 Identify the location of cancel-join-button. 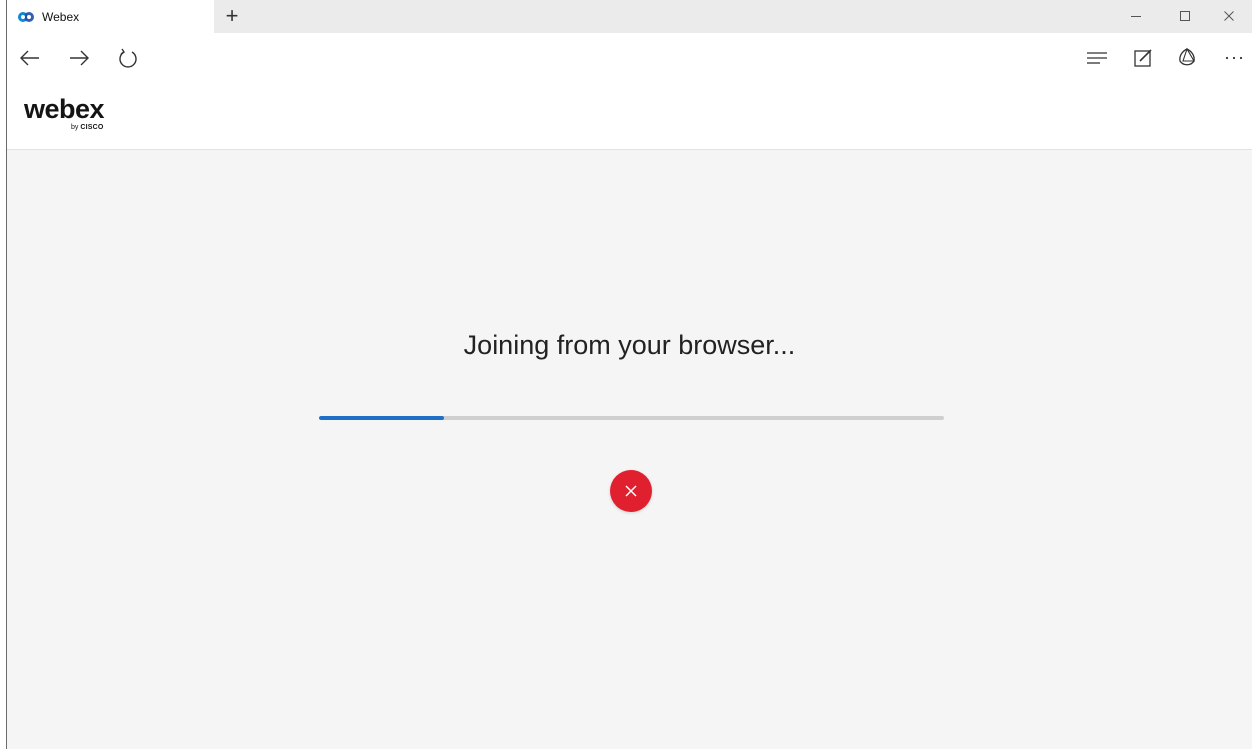
(631, 491).